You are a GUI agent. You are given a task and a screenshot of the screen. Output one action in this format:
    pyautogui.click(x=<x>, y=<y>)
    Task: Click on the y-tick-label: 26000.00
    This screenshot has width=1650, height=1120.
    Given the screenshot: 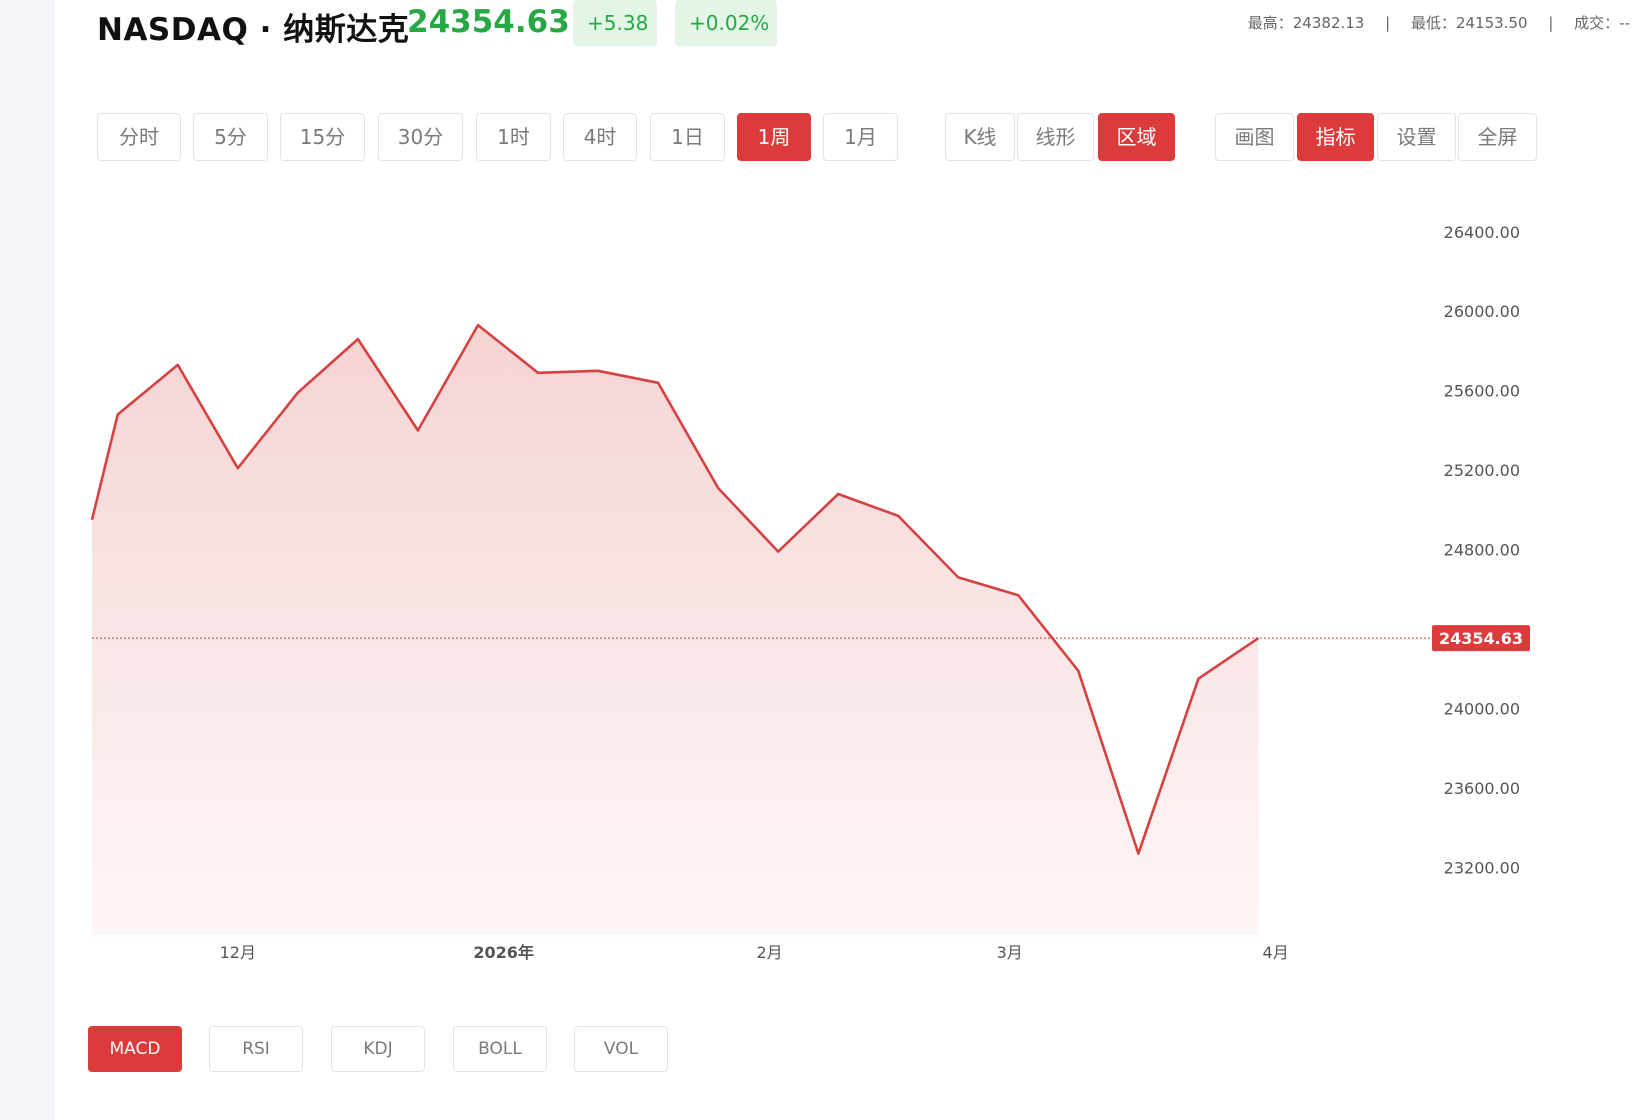 What is the action you would take?
    pyautogui.click(x=1482, y=311)
    